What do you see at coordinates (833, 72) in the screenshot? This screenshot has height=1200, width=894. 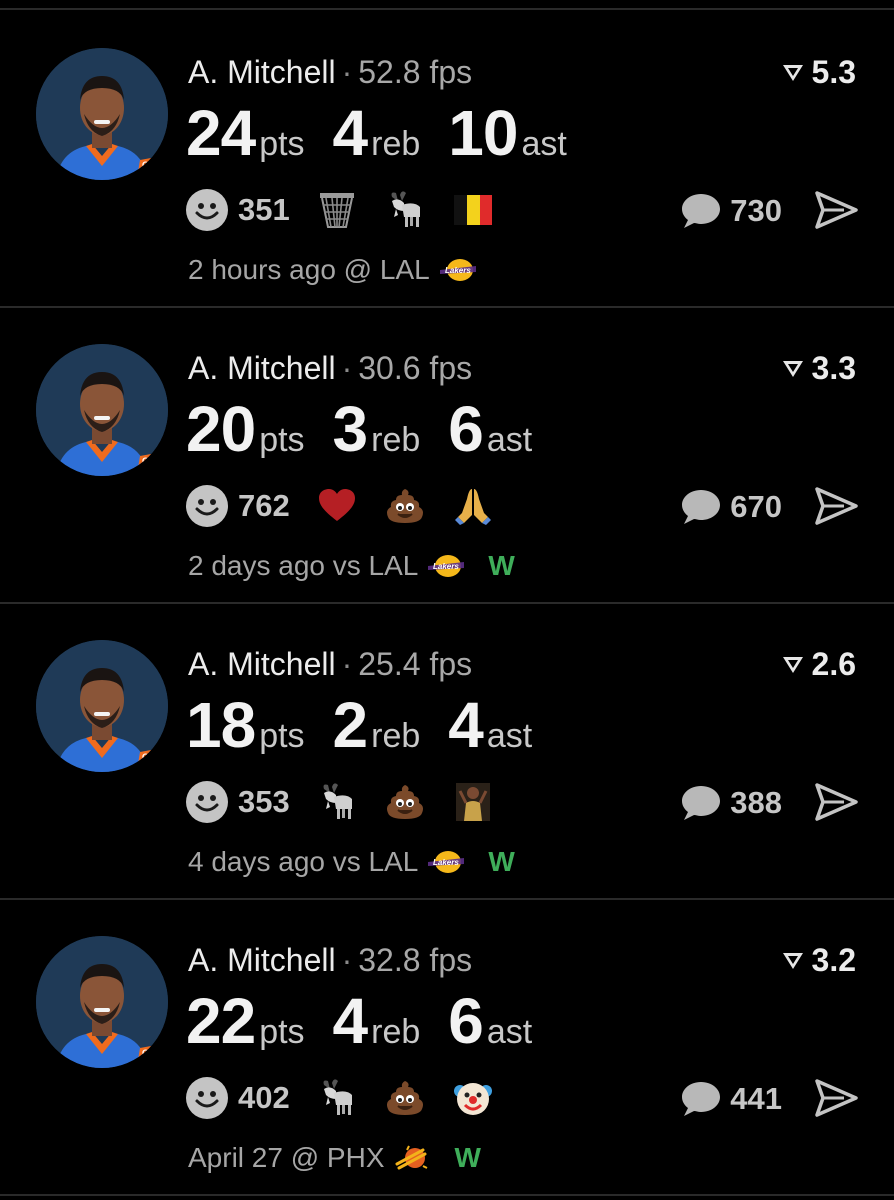 I see `rating-value: 5.3` at bounding box center [833, 72].